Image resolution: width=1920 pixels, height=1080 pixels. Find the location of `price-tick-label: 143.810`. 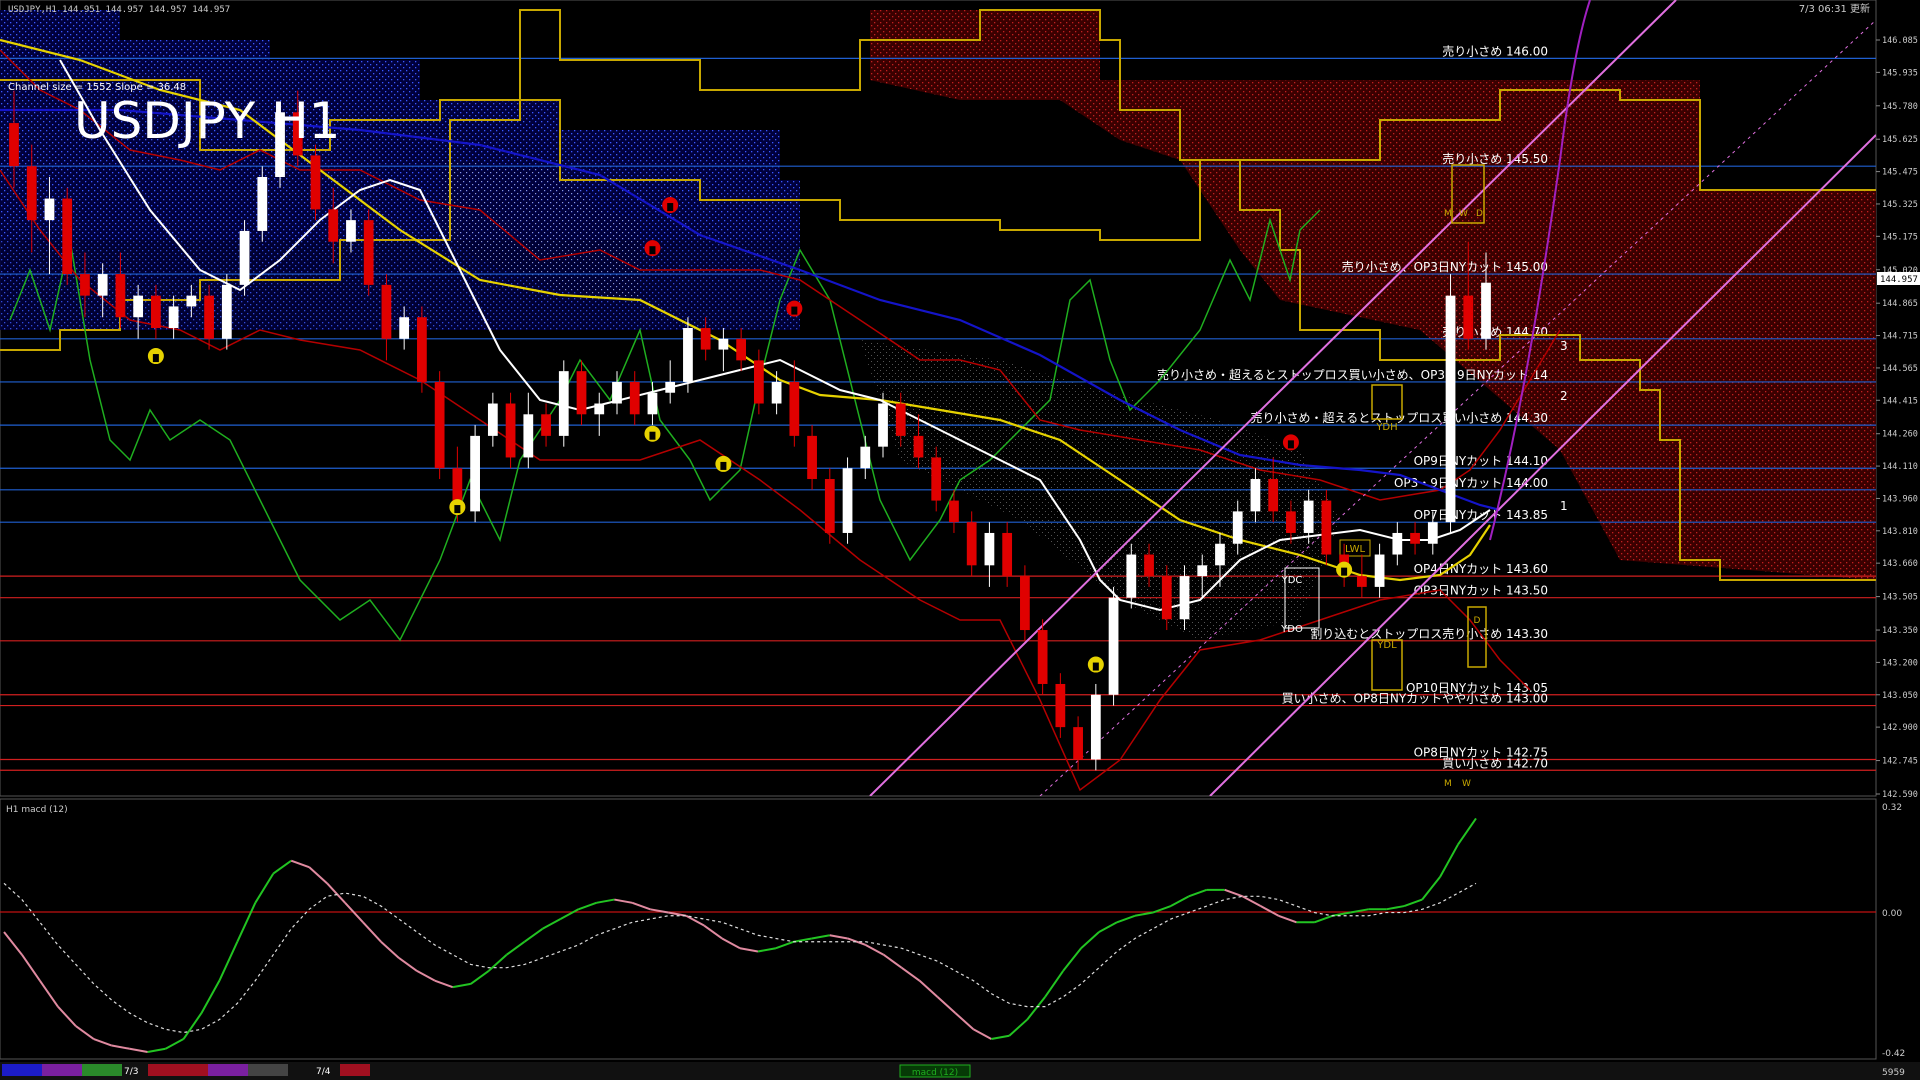

price-tick-label: 143.810 is located at coordinates (1900, 532).